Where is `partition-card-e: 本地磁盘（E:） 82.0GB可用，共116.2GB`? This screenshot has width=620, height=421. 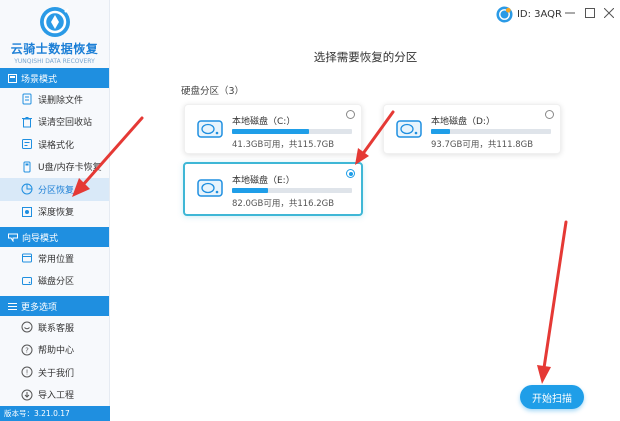 partition-card-e: 本地磁盘（E:） 82.0GB可用，共116.2GB is located at coordinates (273, 189).